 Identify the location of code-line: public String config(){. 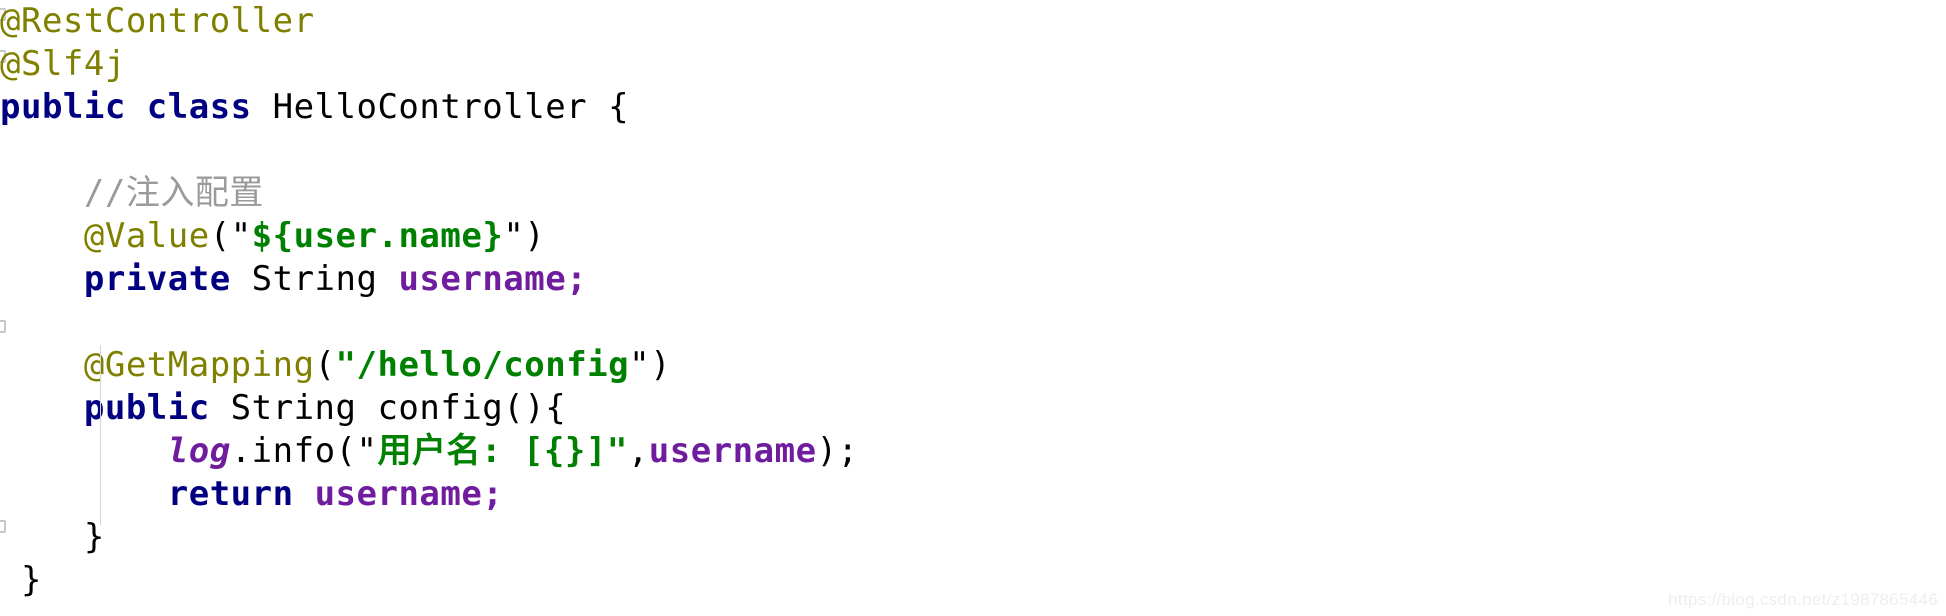
(973, 408).